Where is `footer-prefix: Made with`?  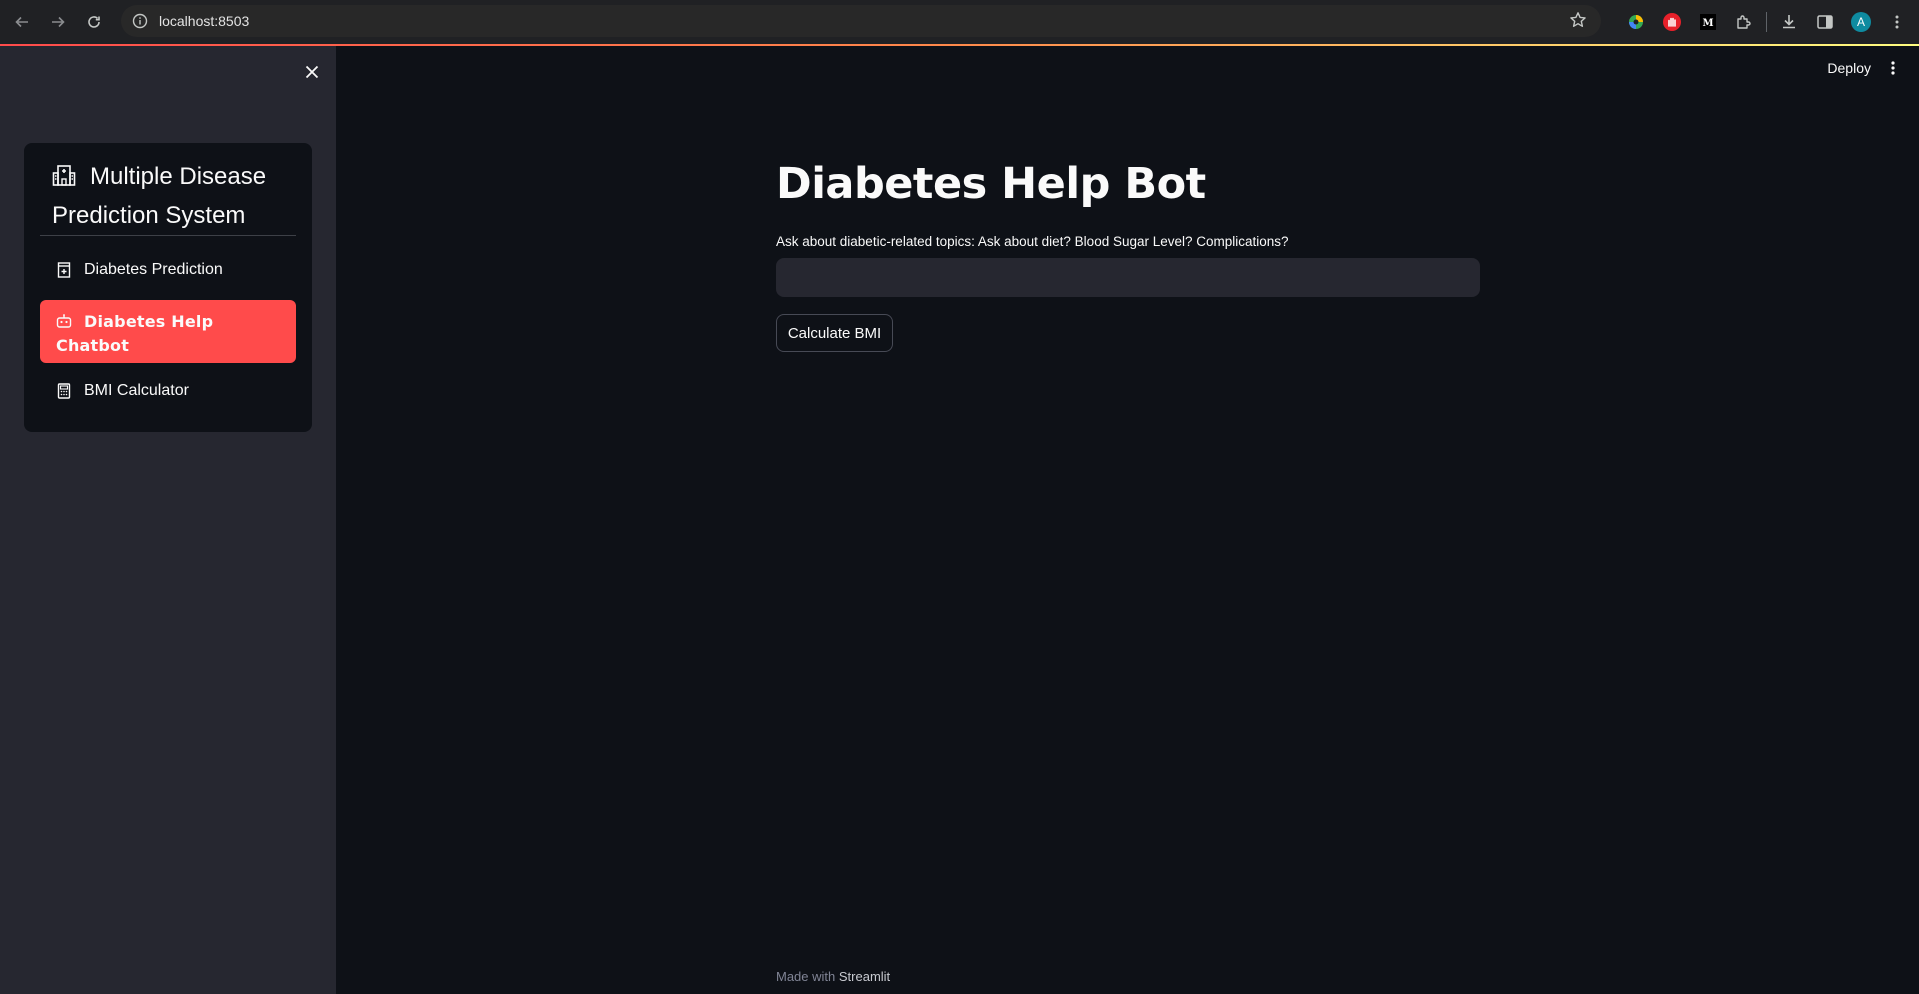 footer-prefix: Made with is located at coordinates (806, 976).